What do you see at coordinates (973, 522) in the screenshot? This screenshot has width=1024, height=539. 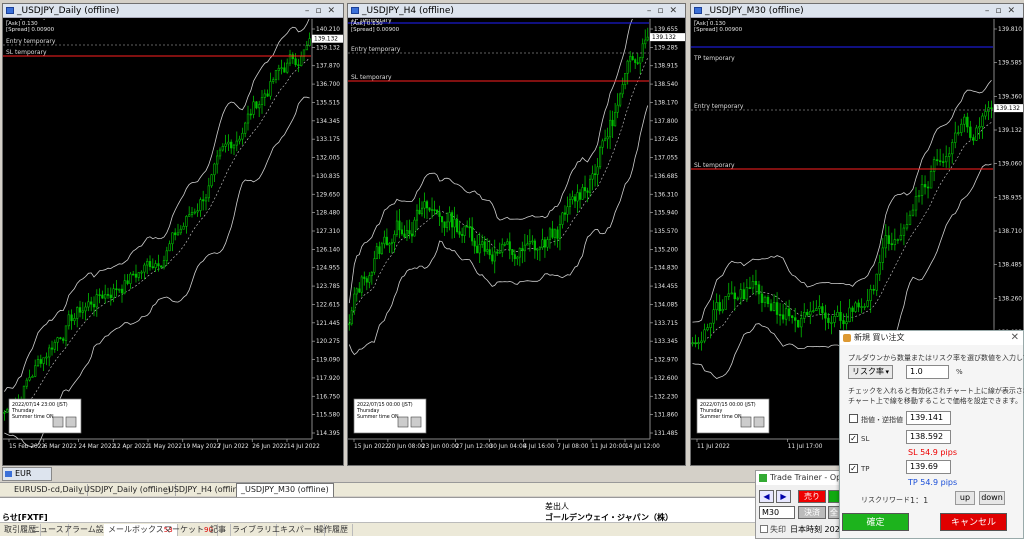 I see `cancel-button: キャンセル` at bounding box center [973, 522].